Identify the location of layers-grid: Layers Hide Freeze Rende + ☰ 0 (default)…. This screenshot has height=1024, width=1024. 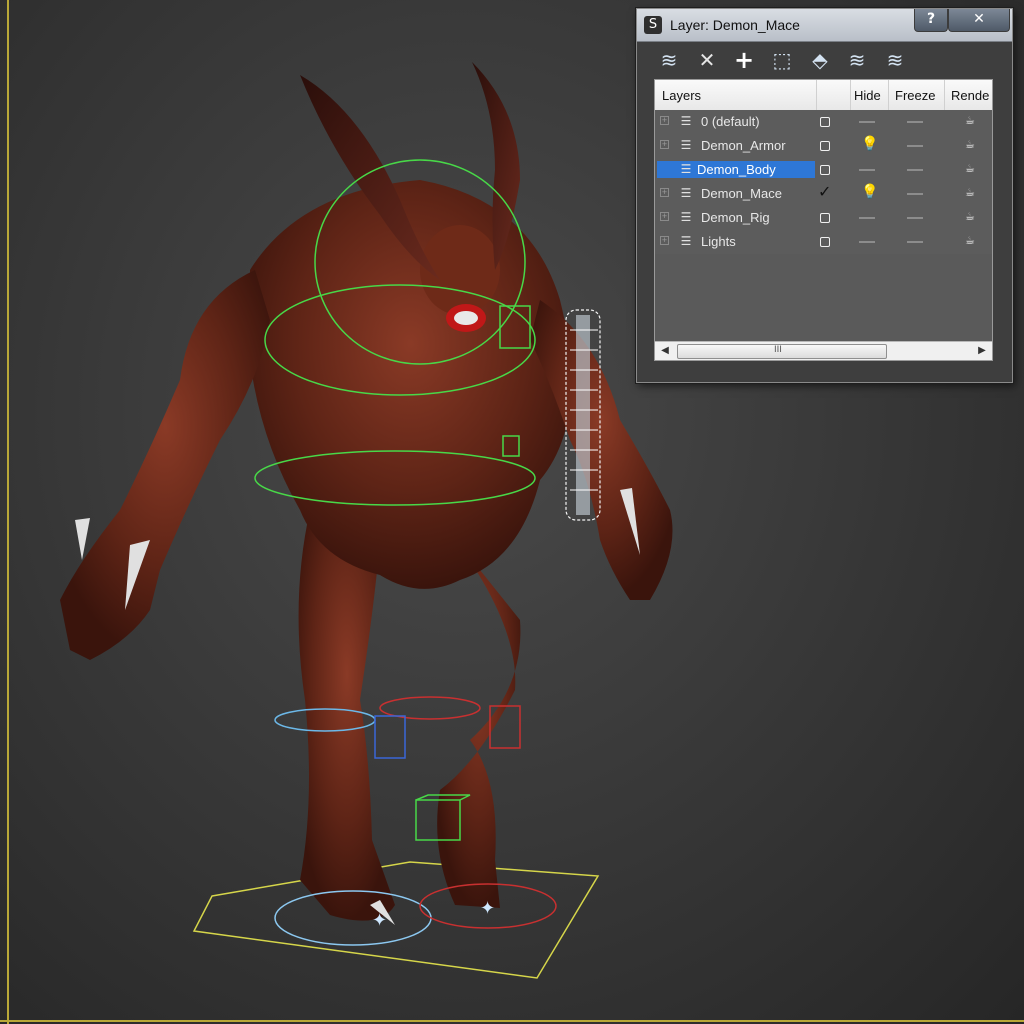
(823, 220).